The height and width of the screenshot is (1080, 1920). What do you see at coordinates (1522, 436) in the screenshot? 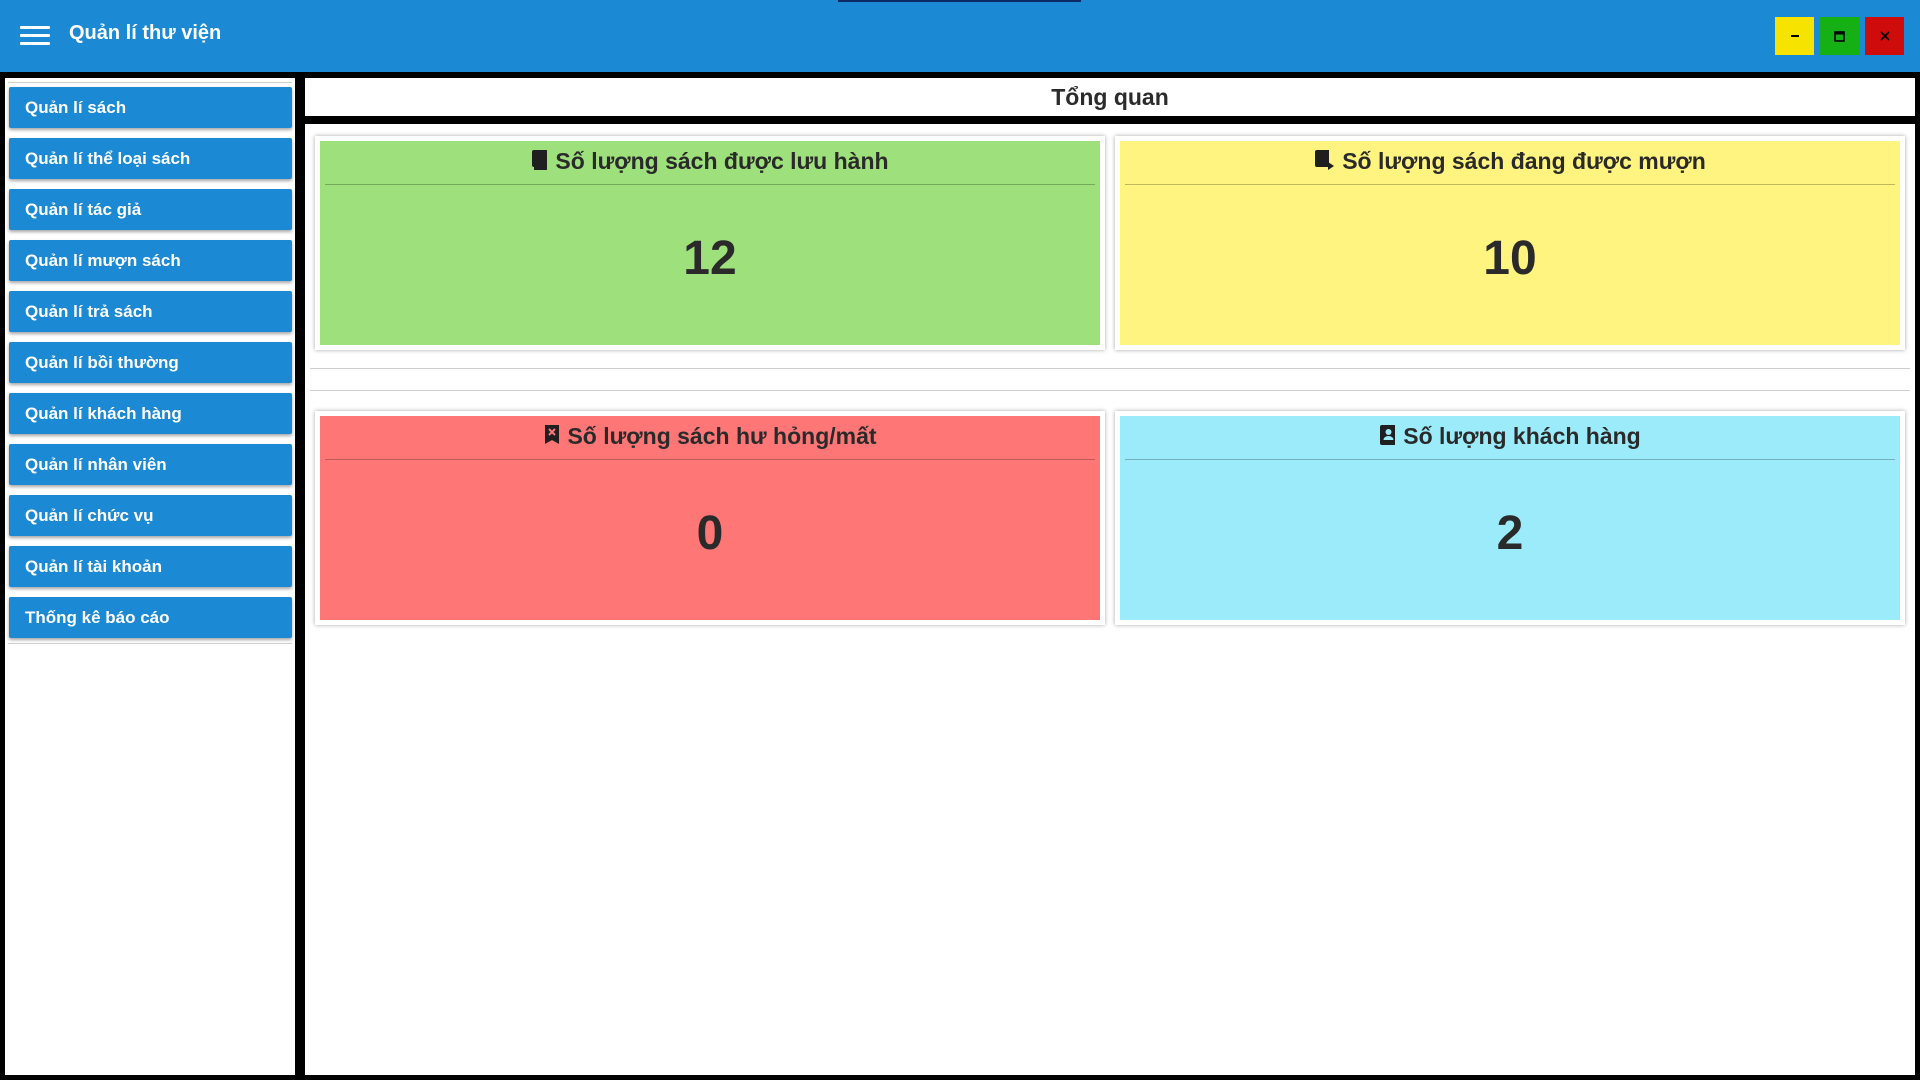
I see `stat-card-title-text: Số lượng khách hàng` at bounding box center [1522, 436].